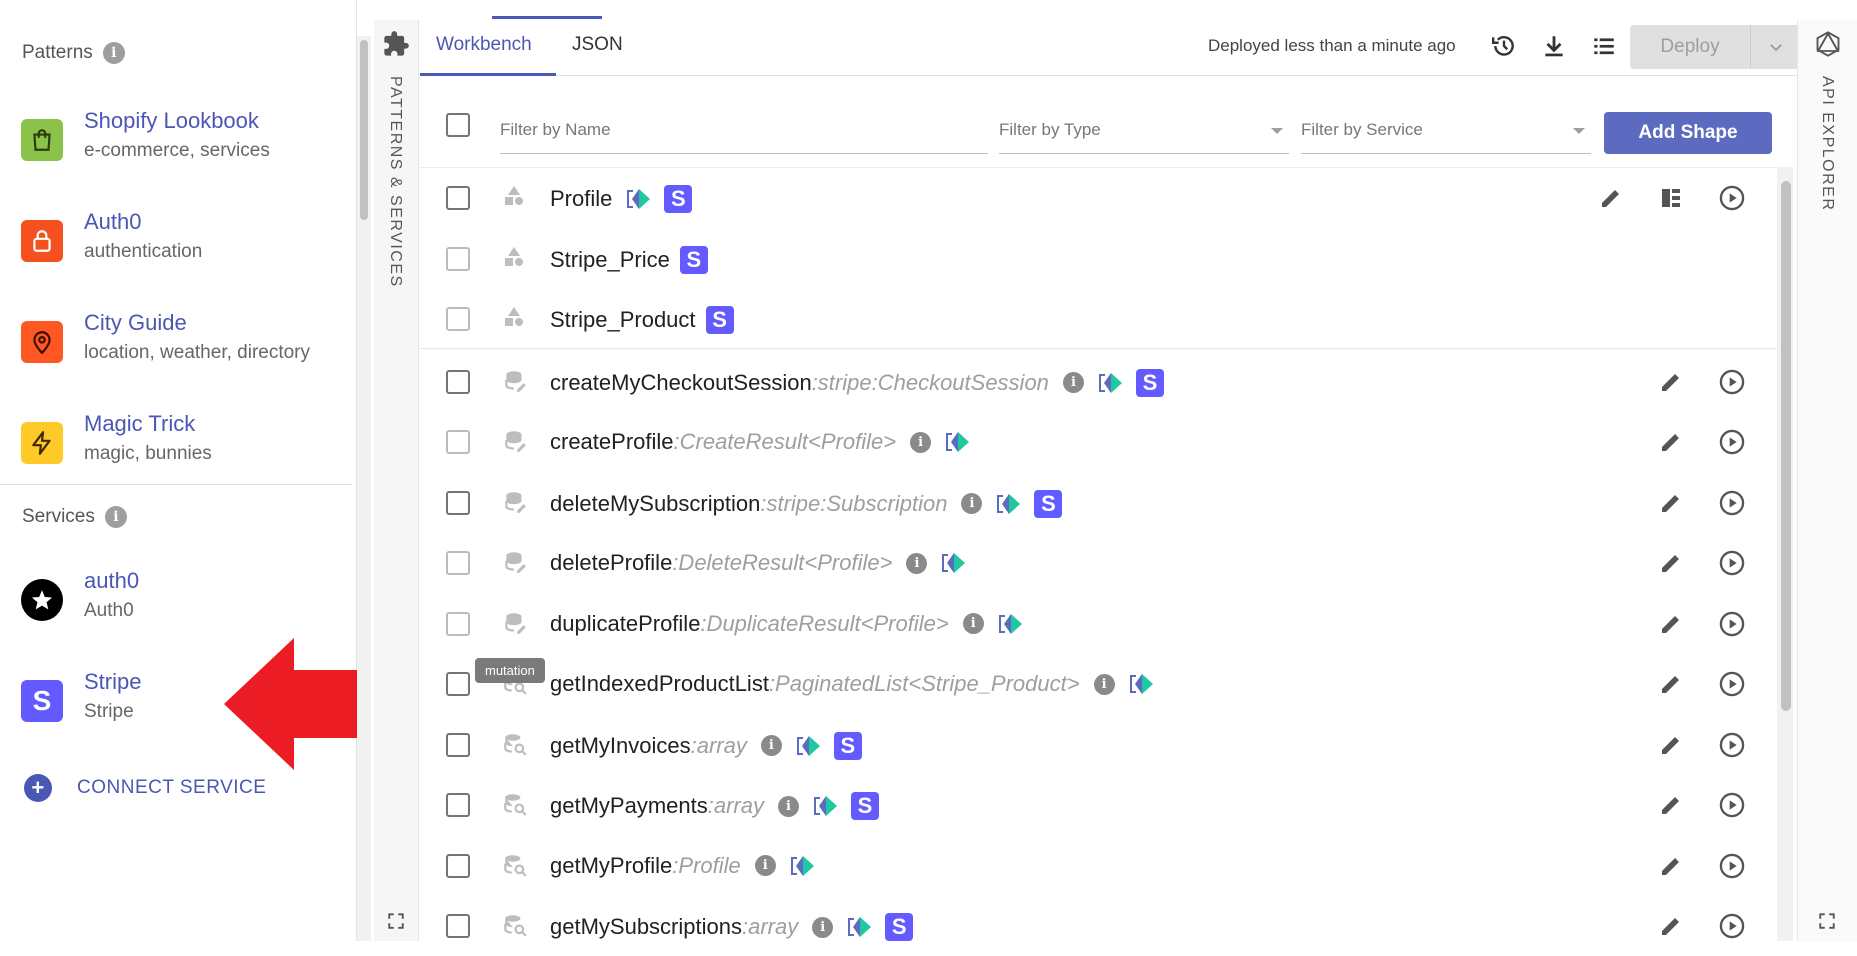 This screenshot has height=956, width=1857. I want to click on list-item: getMySubscriptions:array i S, so click(1098, 926).